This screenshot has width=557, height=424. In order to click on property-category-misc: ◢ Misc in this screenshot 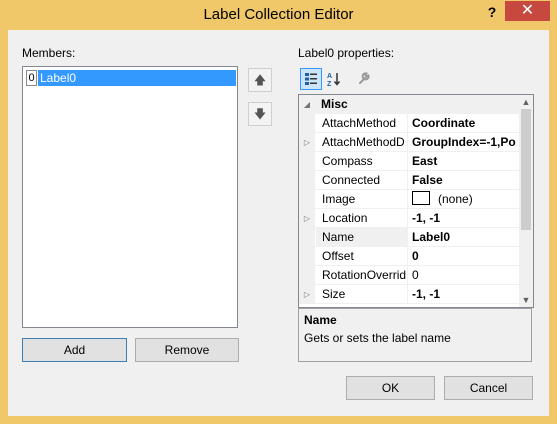, I will do `click(409, 104)`.